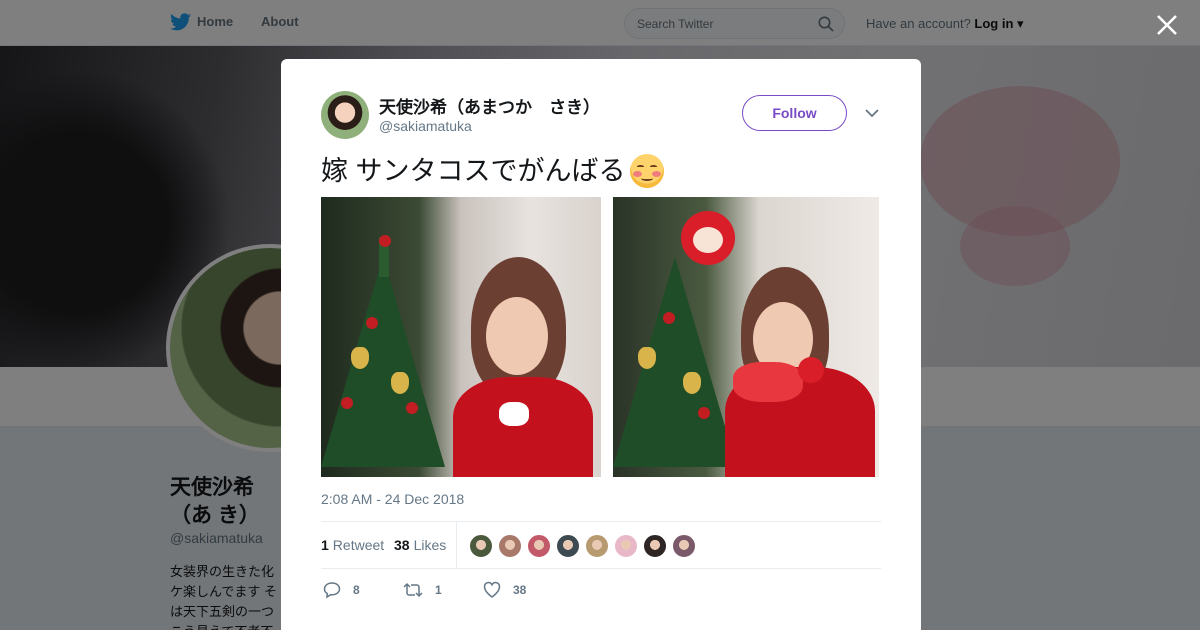 The width and height of the screenshot is (1200, 630). Describe the element at coordinates (473, 171) in the screenshot. I see `tweet-text-content: 嫁 サンタコスでがんばる` at that location.